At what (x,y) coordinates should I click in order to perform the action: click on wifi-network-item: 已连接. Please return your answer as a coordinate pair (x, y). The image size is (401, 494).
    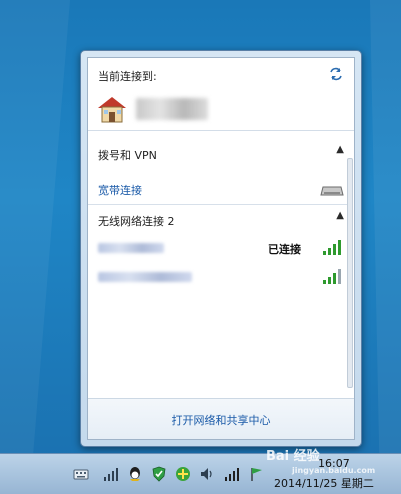
    Looking at the image, I should click on (221, 249).